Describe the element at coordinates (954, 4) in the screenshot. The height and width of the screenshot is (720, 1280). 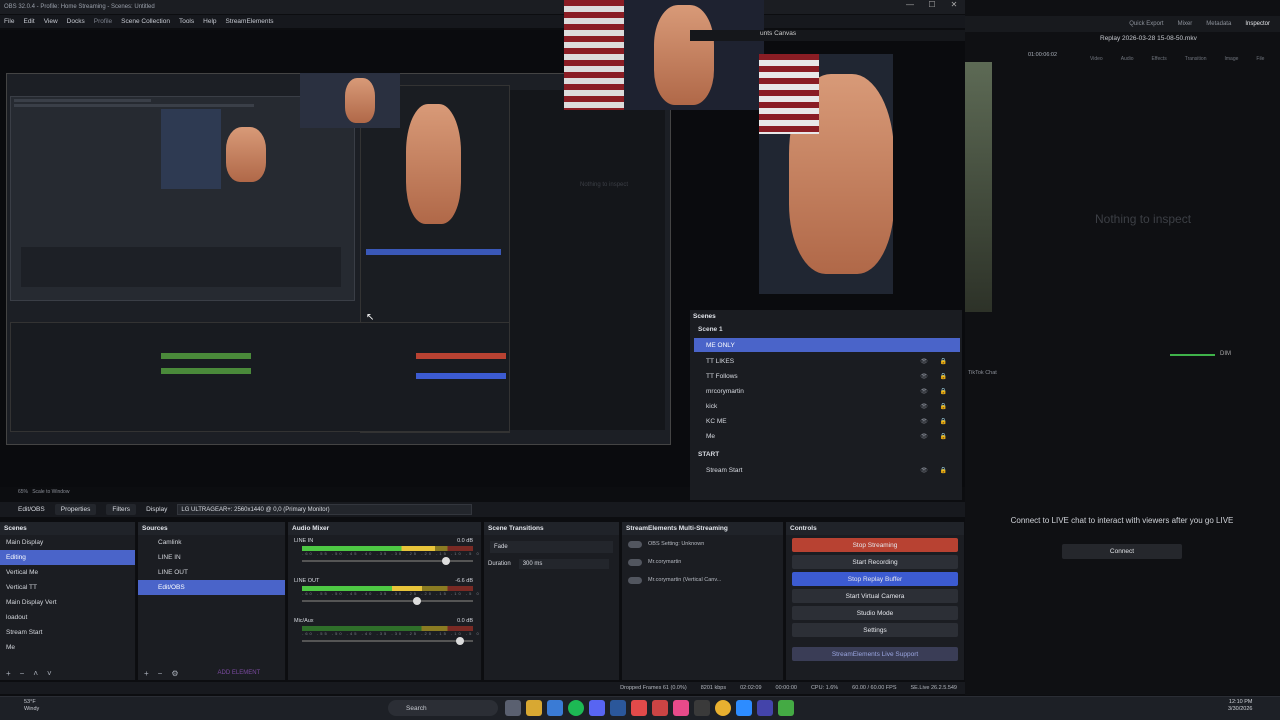
I see `close-button: ✕` at that location.